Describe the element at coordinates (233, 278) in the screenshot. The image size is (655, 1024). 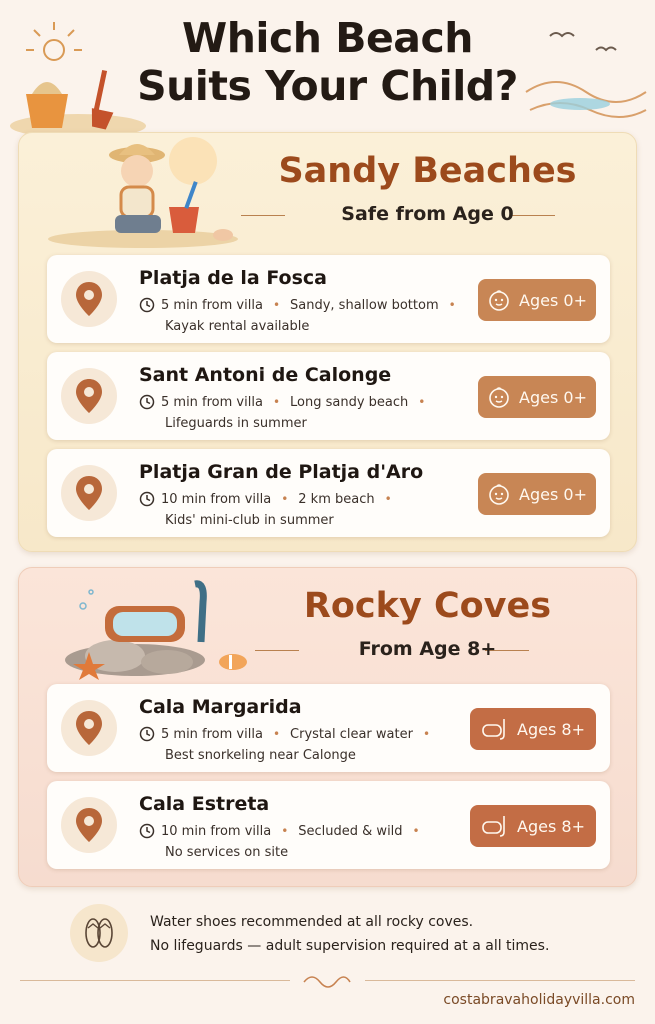
I see `beach-name: Platja de la Fosca` at that location.